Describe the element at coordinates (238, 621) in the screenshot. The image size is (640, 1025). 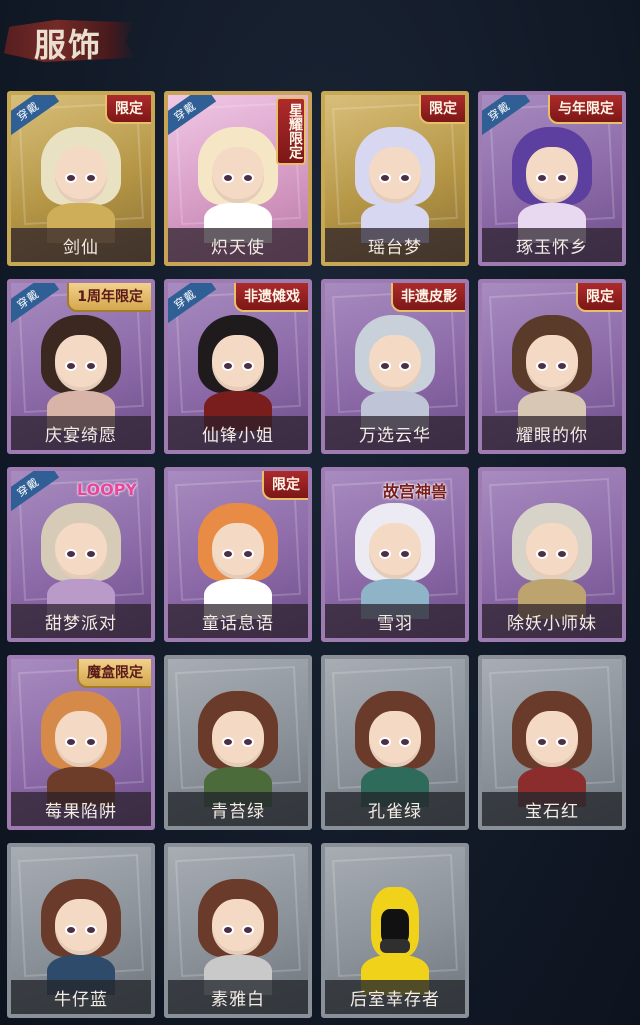
I see `costume-name-bar: 童话息语` at that location.